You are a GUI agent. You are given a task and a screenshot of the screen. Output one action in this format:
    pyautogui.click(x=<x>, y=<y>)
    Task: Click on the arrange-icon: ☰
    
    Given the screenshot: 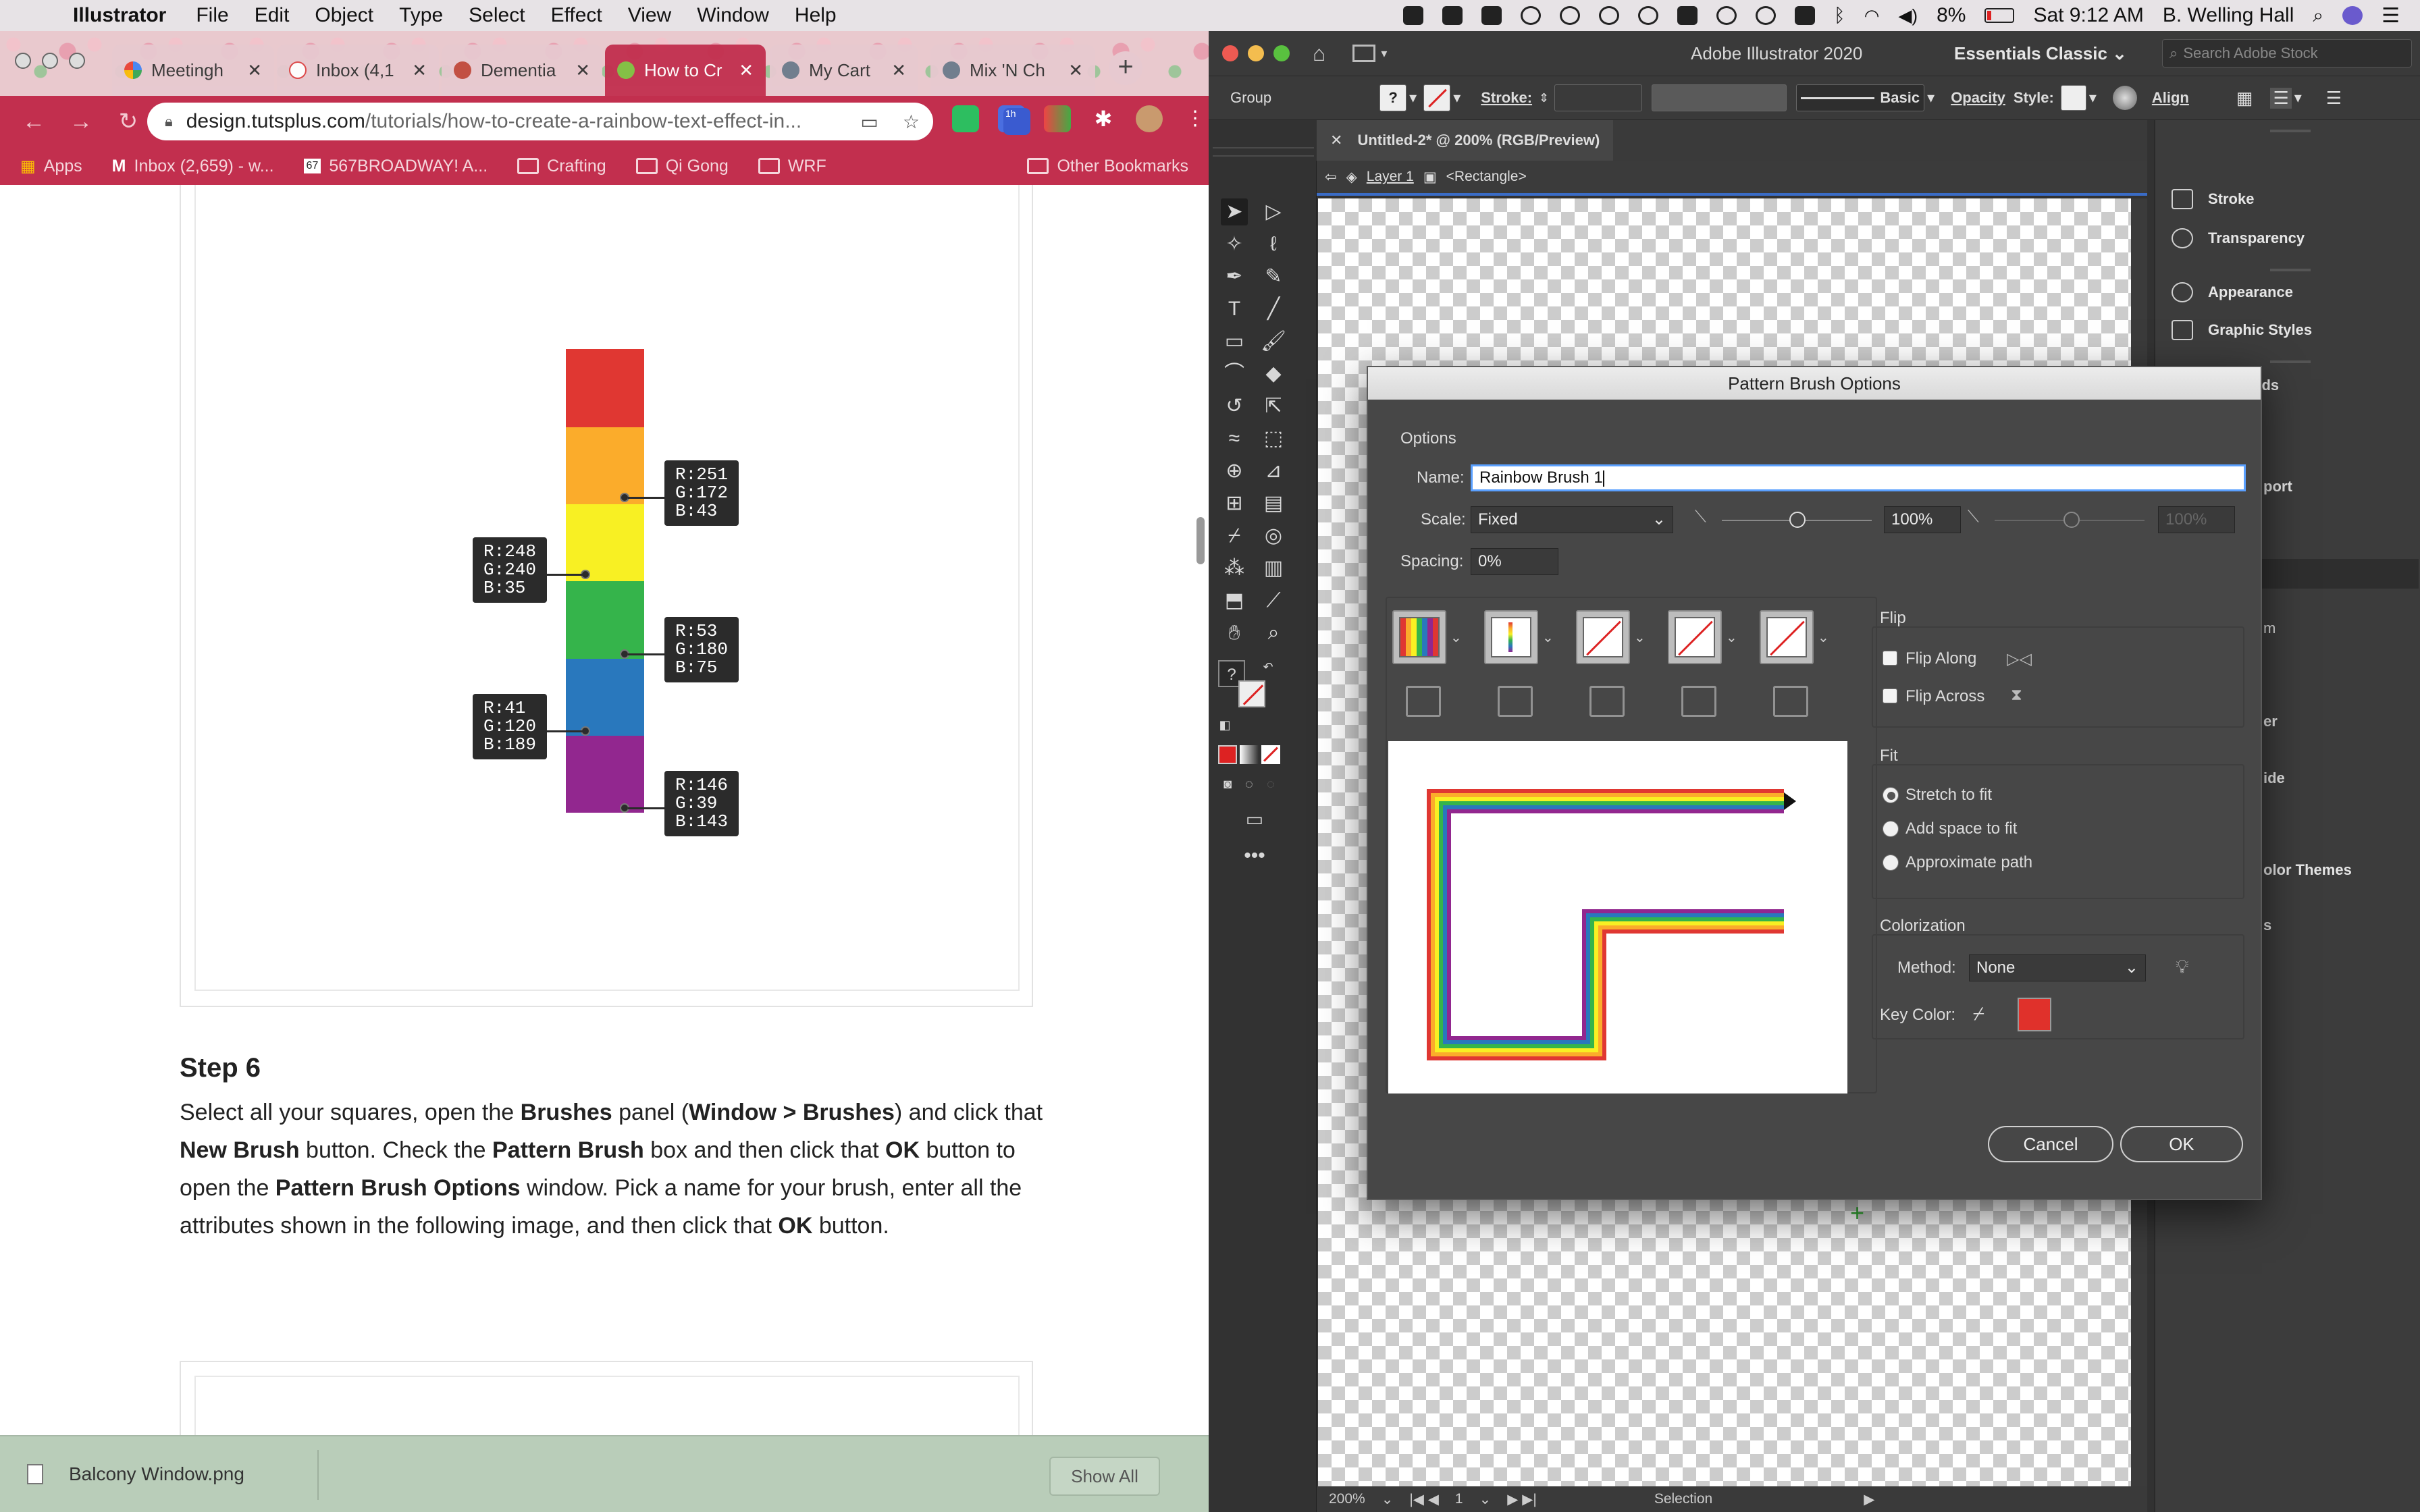 What is the action you would take?
    pyautogui.click(x=2281, y=98)
    